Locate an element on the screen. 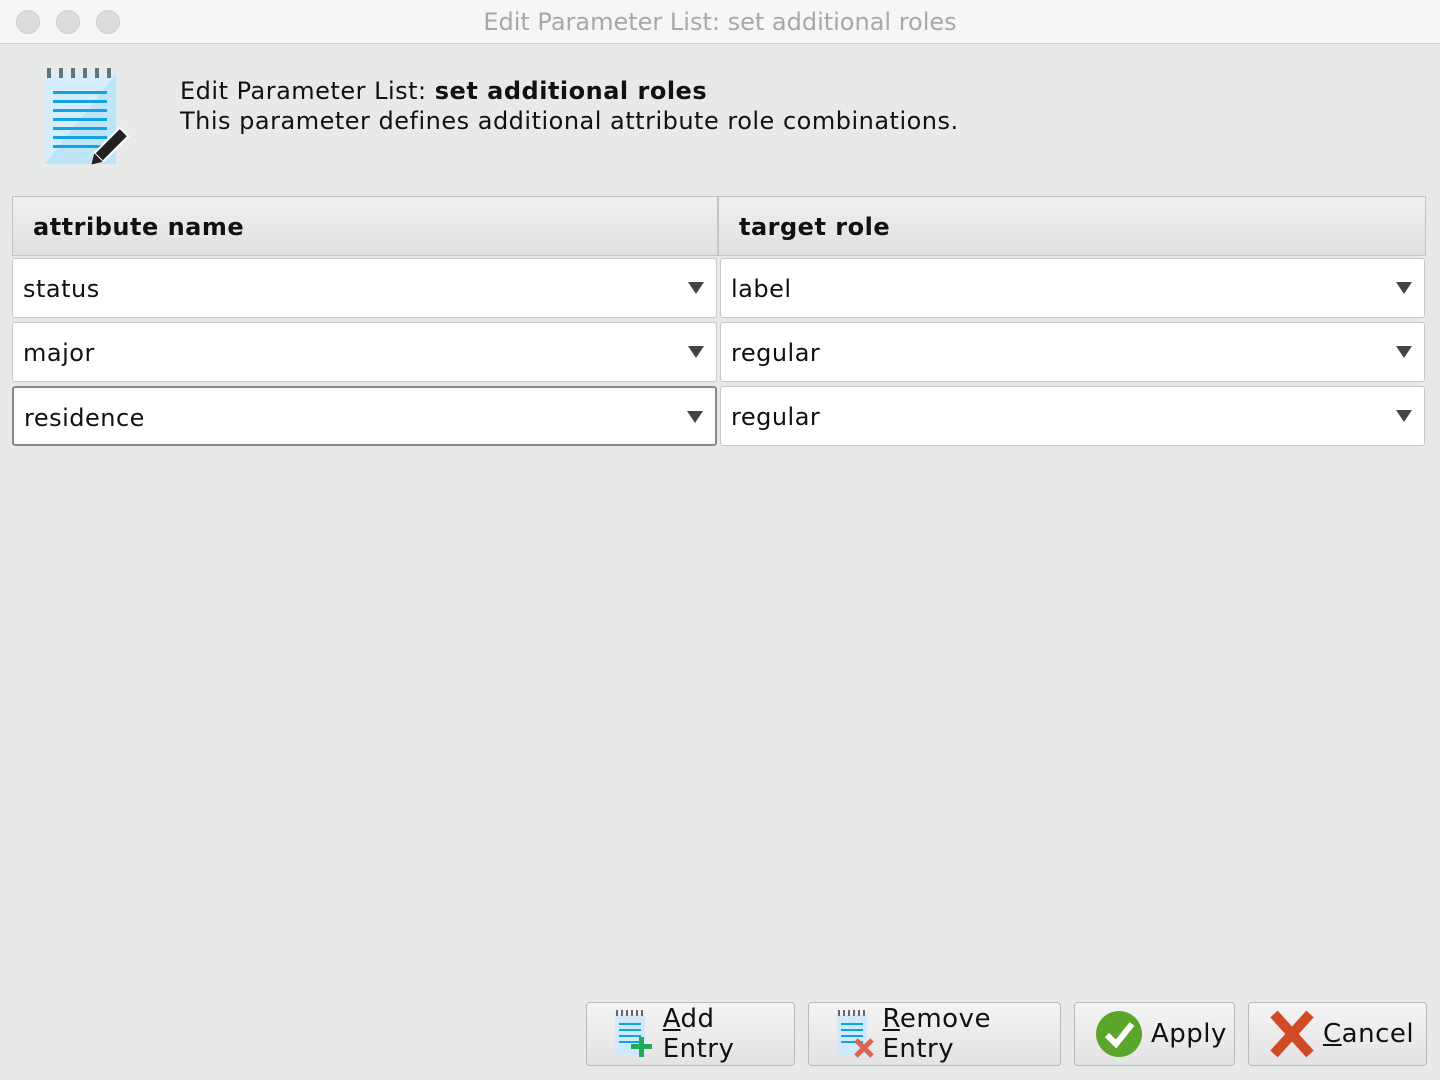  column-header-attribute-name: attribute name is located at coordinates (365, 226).